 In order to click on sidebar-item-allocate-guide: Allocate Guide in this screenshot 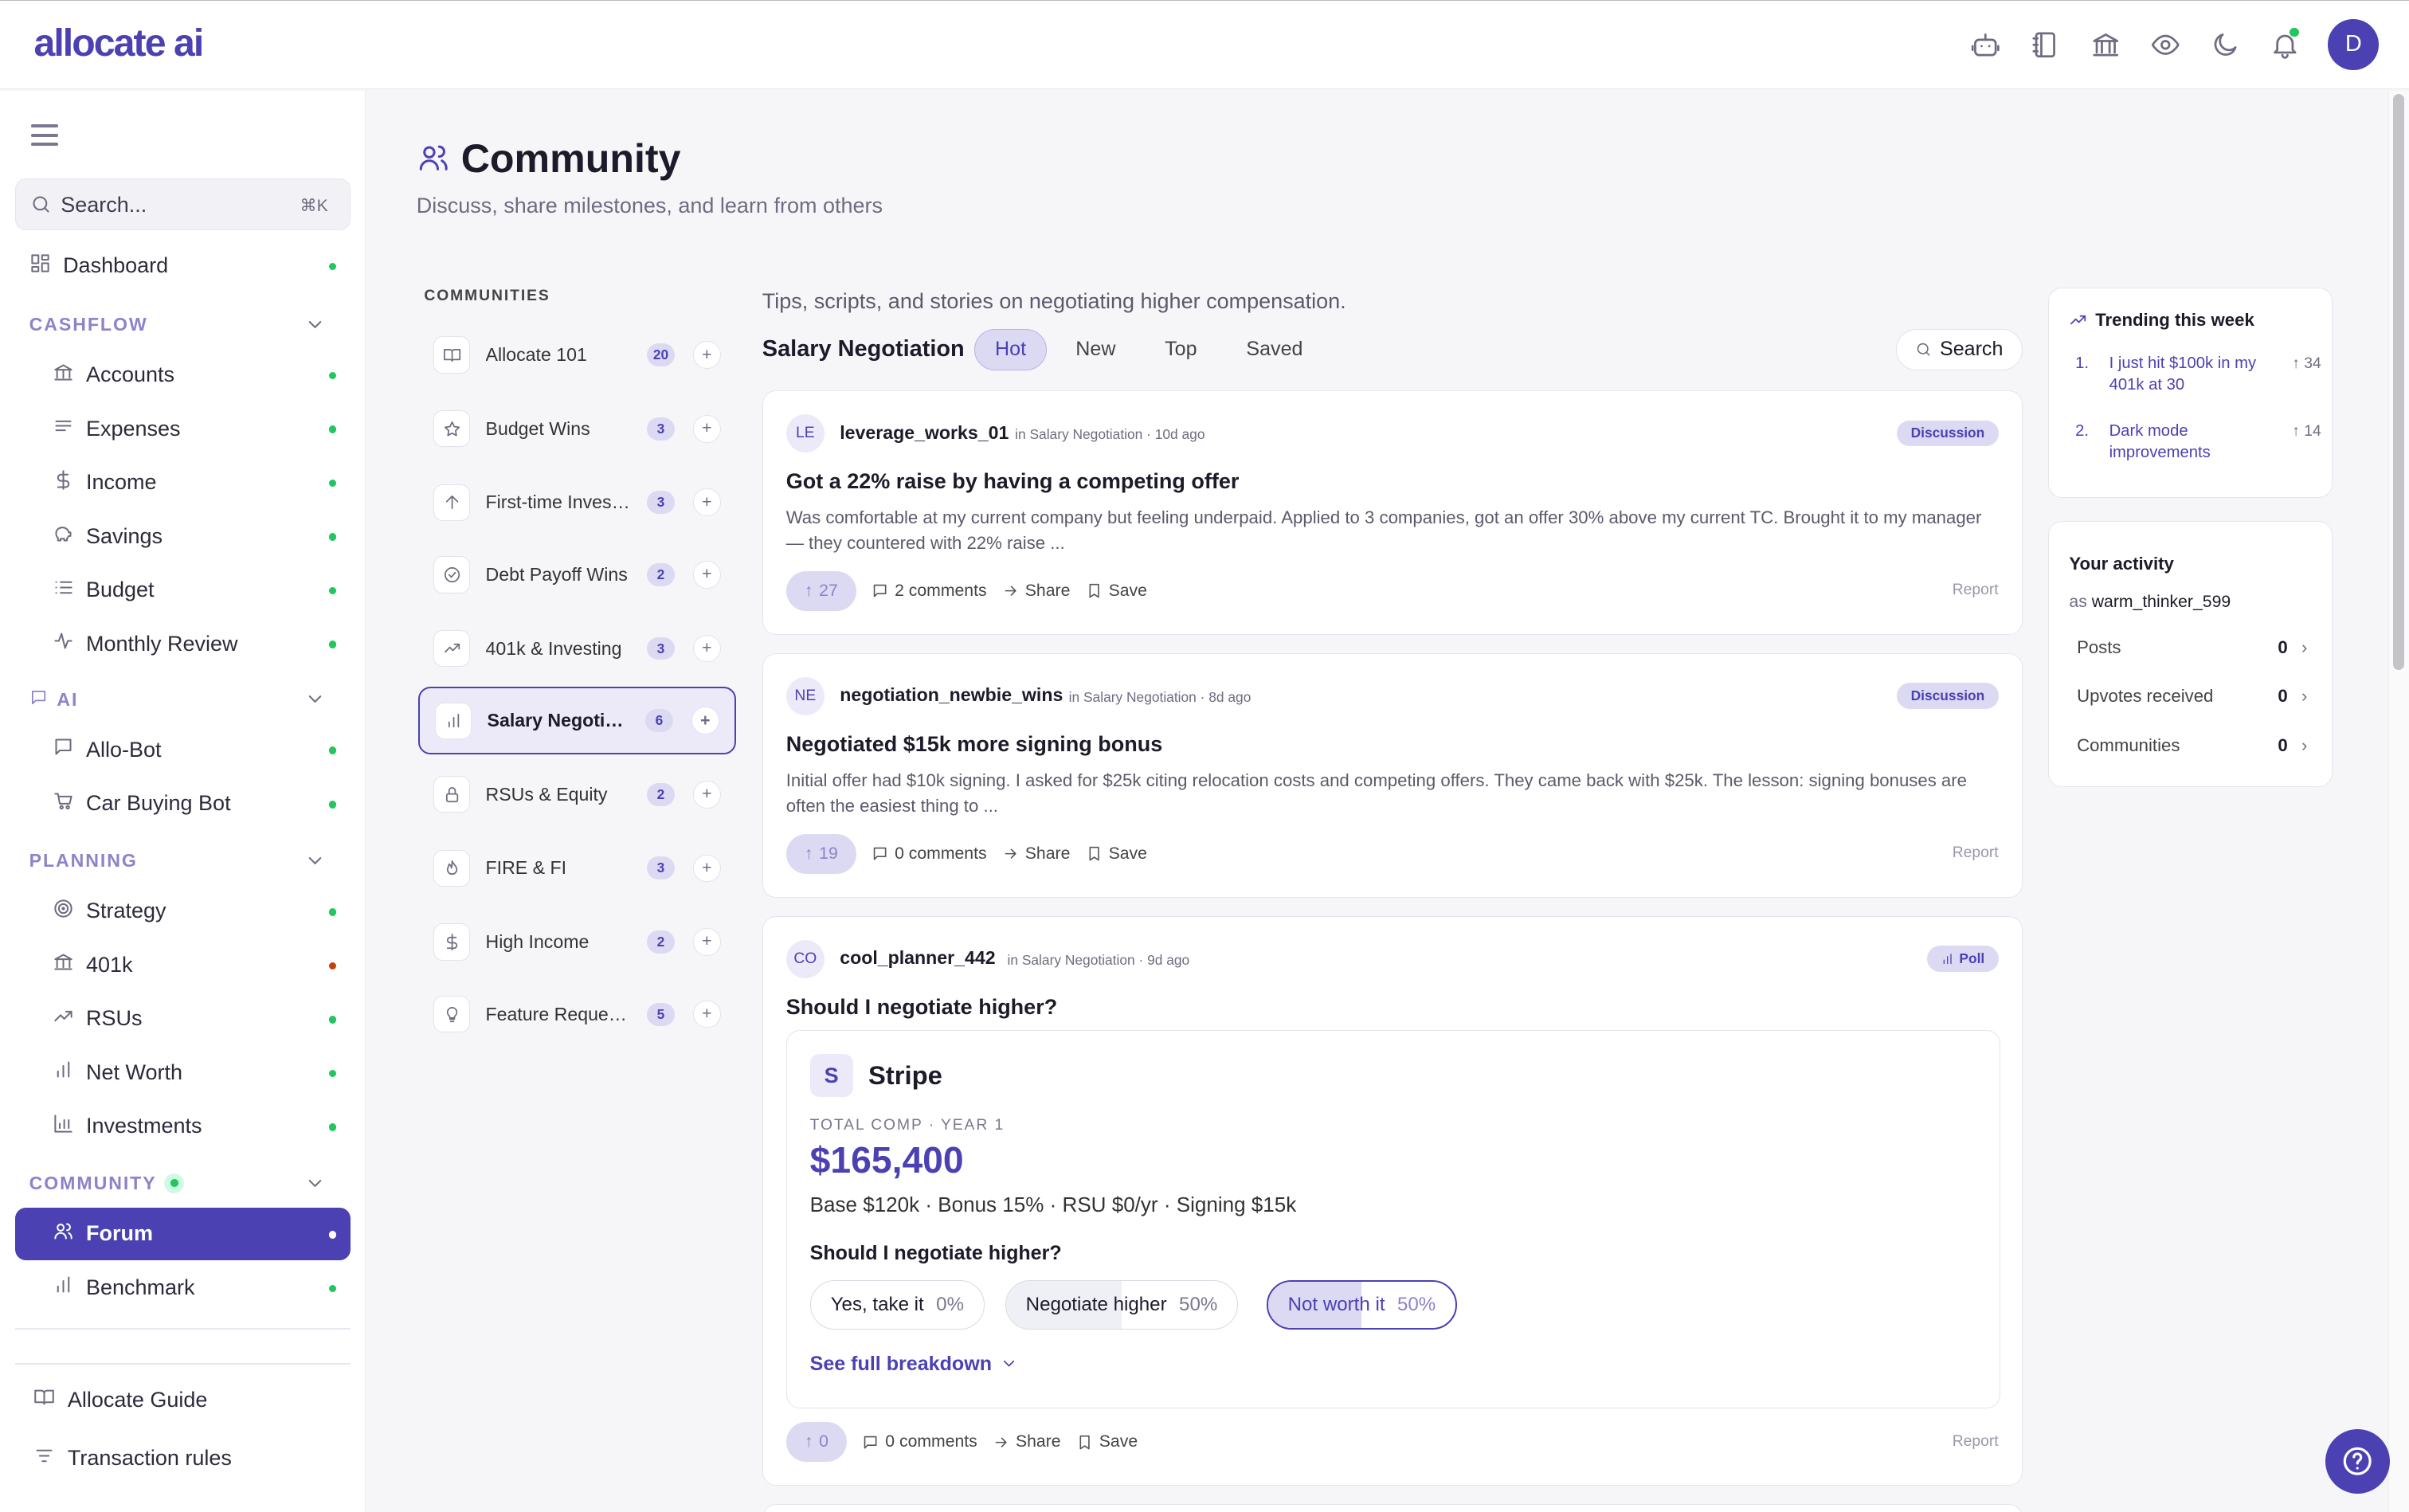, I will do `click(183, 1400)`.